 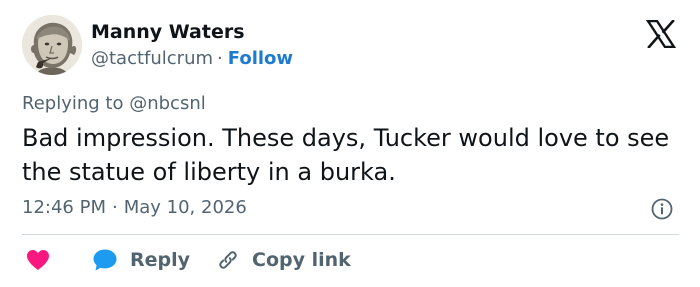 I want to click on author-handle-row: @tactfulcrum · Follow, so click(x=192, y=58).